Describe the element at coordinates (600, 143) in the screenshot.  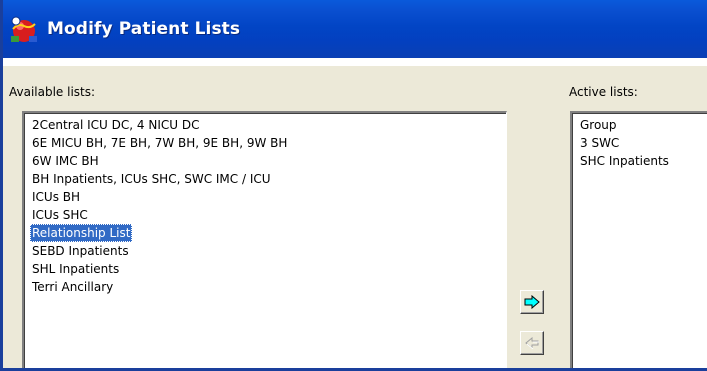
I see `list-item-label: 3 SWC` at that location.